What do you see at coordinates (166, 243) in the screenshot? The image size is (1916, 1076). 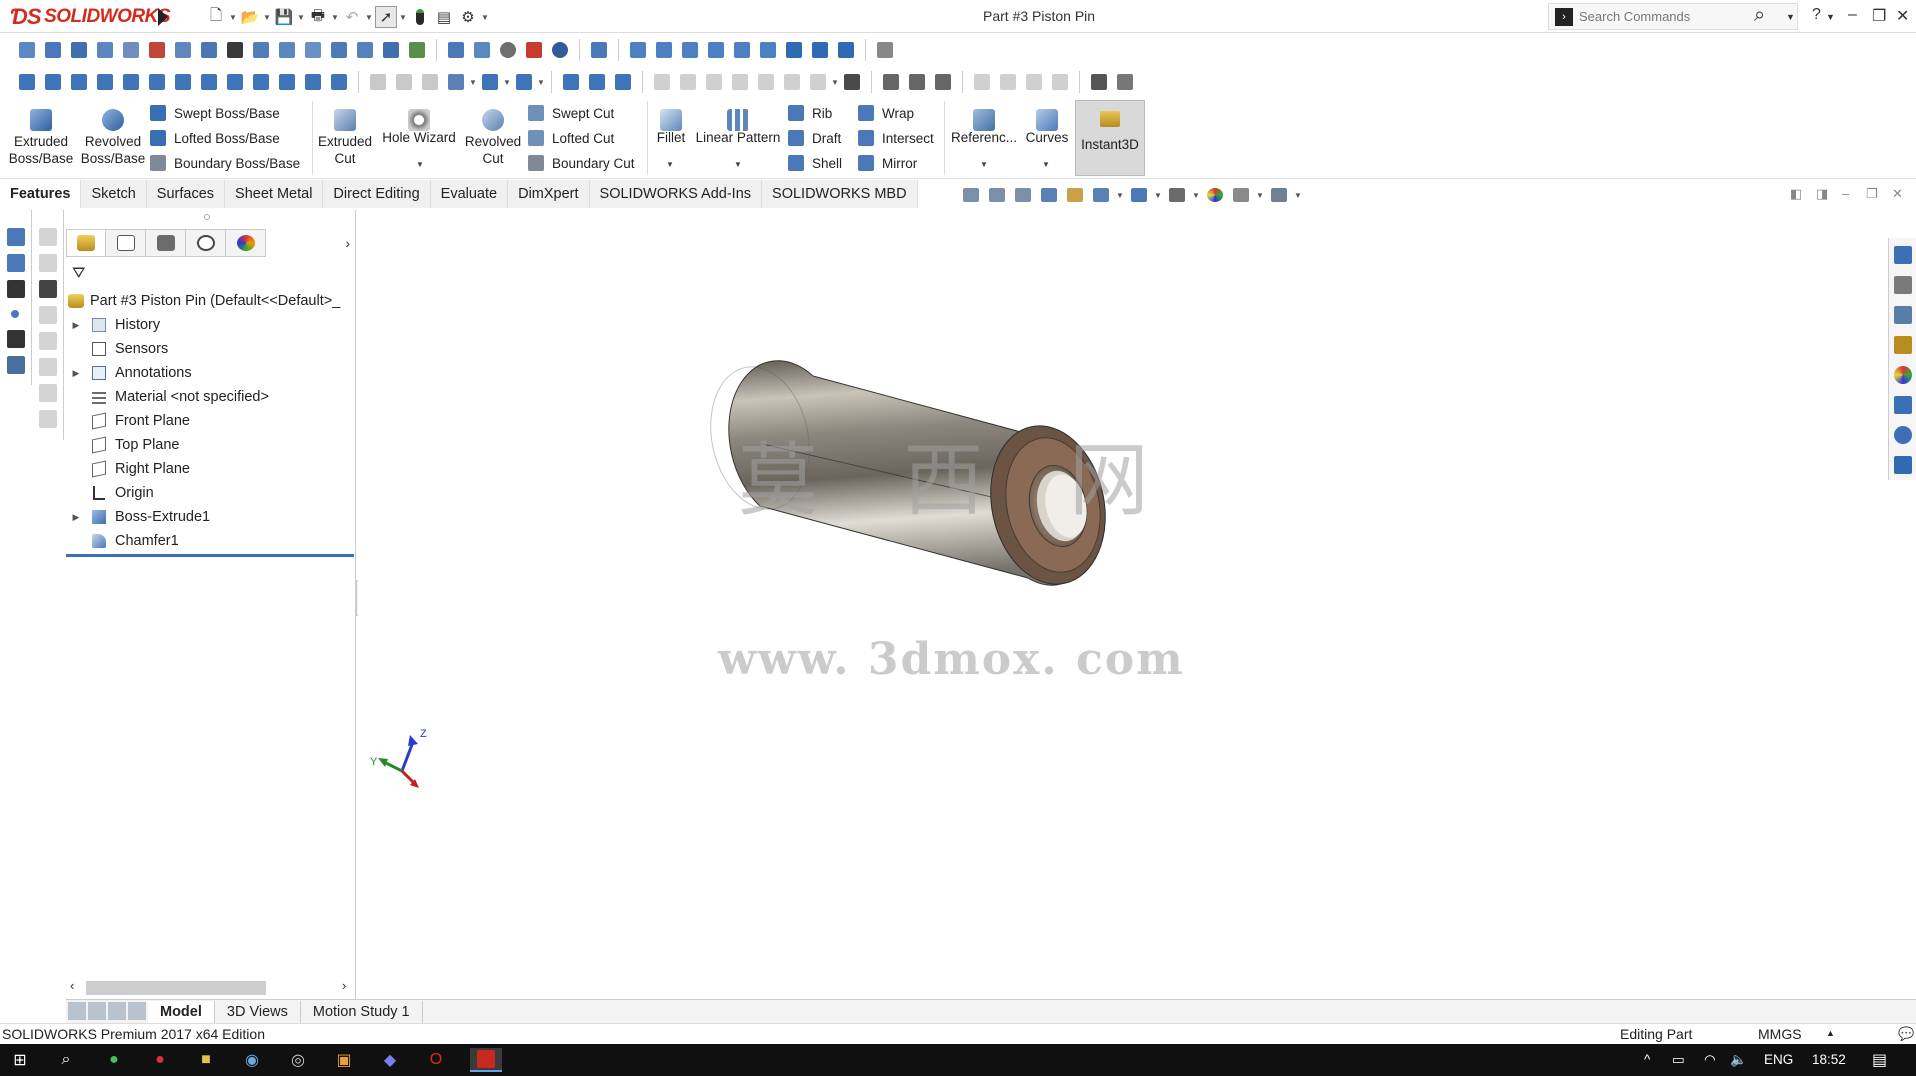 I see `configurationmanager-tab` at bounding box center [166, 243].